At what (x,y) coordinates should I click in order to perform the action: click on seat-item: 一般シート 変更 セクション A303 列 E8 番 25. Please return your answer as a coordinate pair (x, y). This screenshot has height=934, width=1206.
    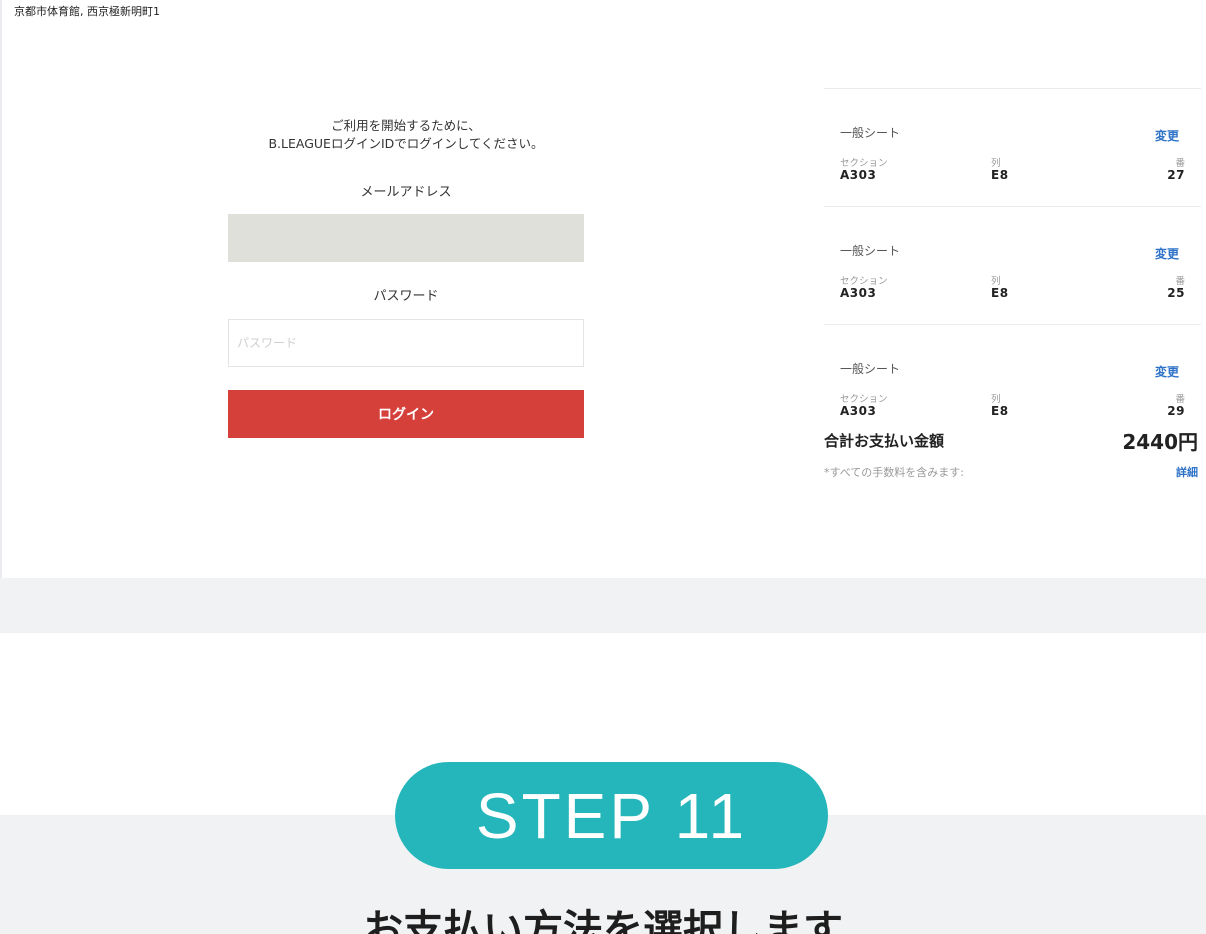
    Looking at the image, I should click on (1012, 265).